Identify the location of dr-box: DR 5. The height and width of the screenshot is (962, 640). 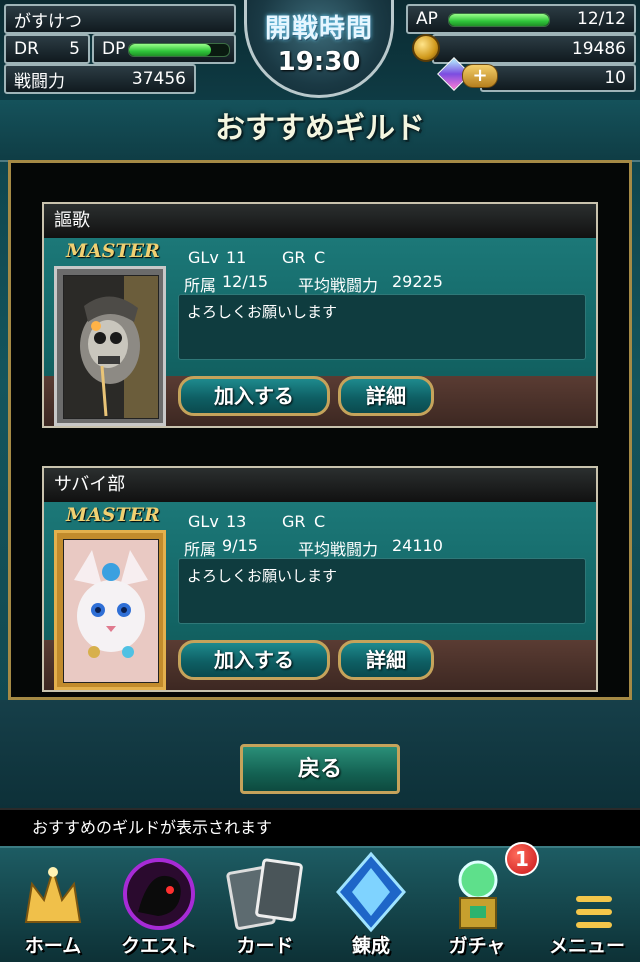
(47, 49).